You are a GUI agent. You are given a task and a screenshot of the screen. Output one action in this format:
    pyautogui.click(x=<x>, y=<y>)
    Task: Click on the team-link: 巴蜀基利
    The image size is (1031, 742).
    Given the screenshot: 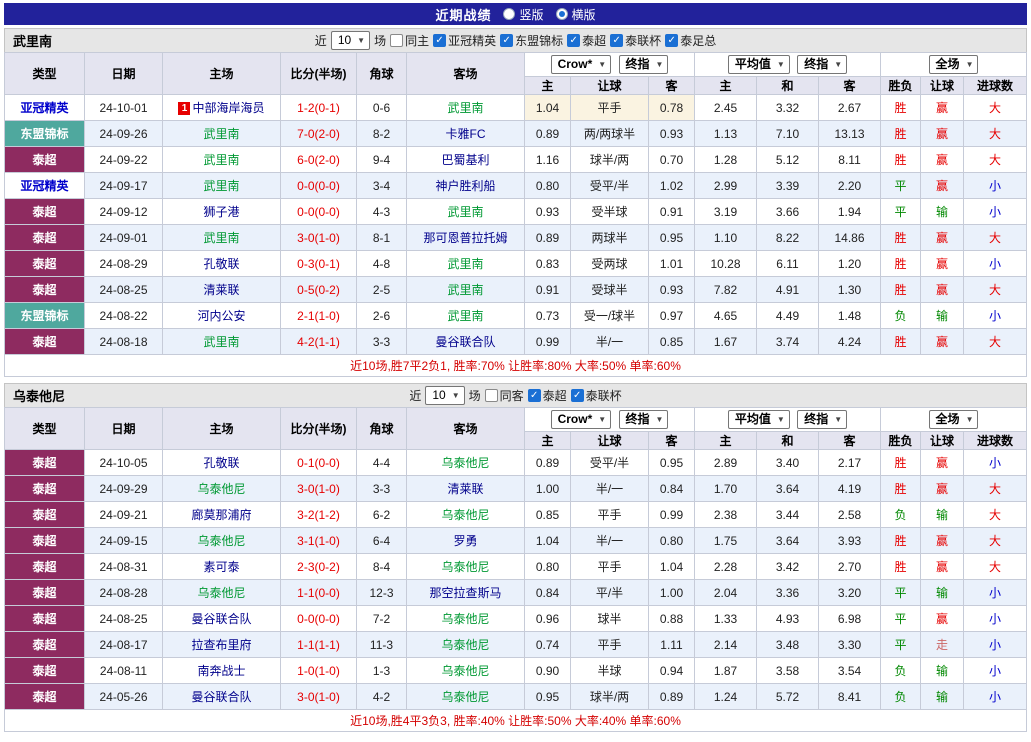 What is the action you would take?
    pyautogui.click(x=465, y=160)
    